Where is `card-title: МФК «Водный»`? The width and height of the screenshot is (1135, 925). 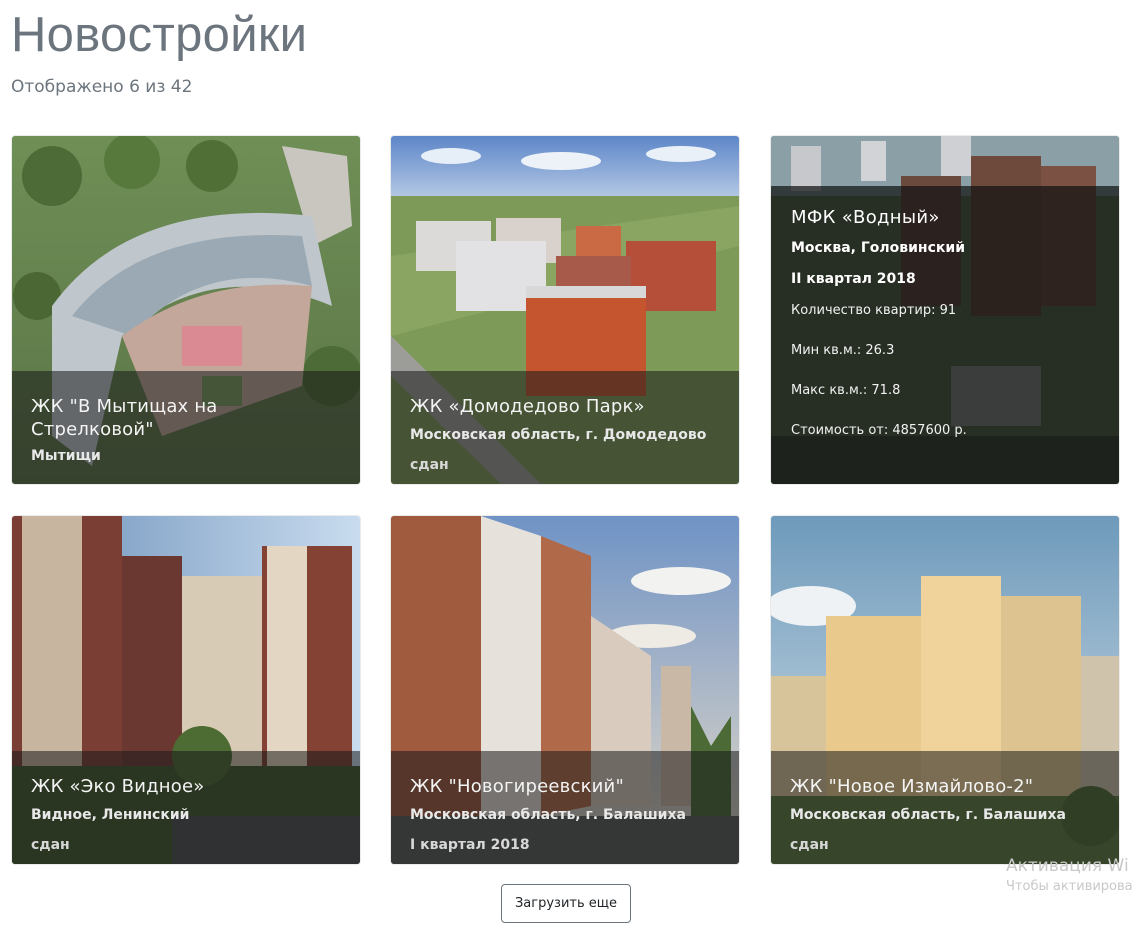 card-title: МФК «Водный» is located at coordinates (945, 218).